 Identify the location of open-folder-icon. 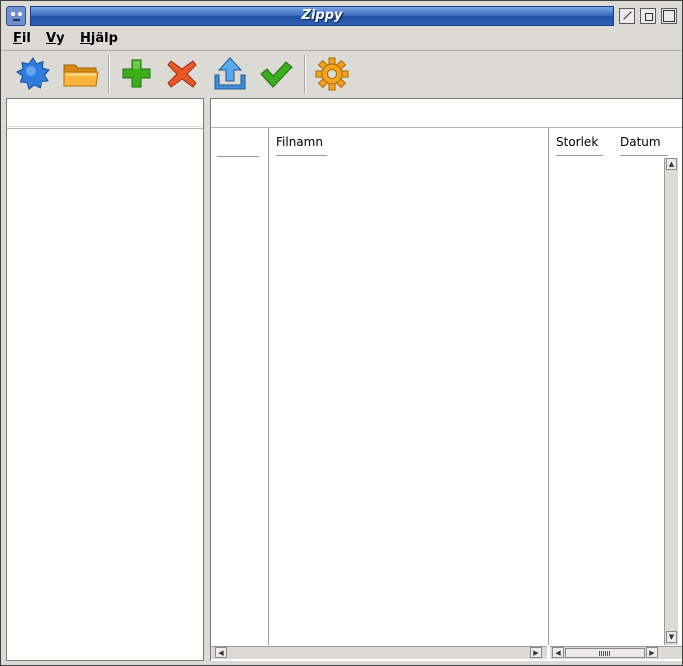
(81, 75).